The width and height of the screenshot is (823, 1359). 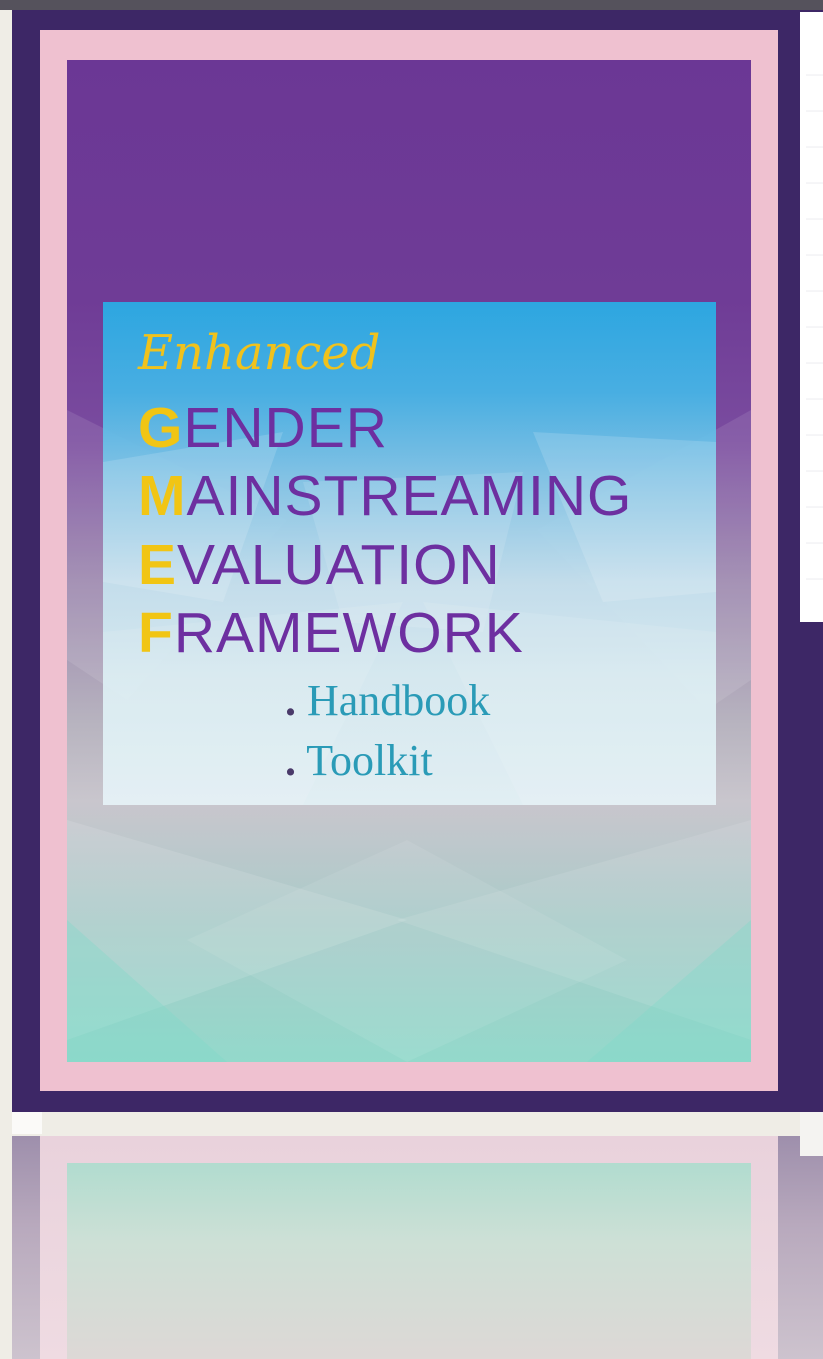 I want to click on title-initial: M, so click(x=162, y=496).